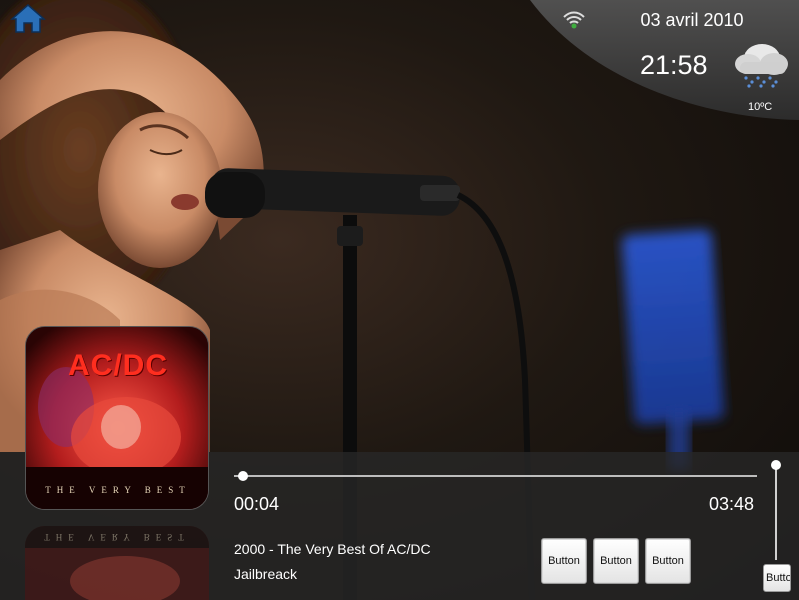 Image resolution: width=799 pixels, height=600 pixels. I want to click on home-icon, so click(28, 18).